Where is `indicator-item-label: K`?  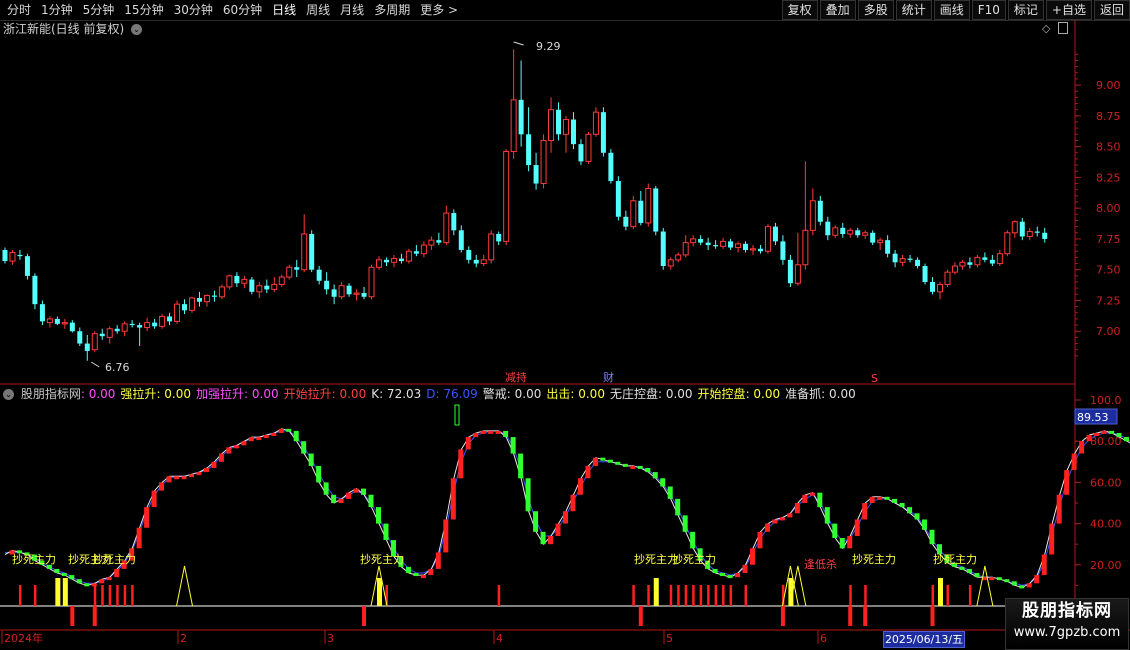
indicator-item-label: K is located at coordinates (375, 394).